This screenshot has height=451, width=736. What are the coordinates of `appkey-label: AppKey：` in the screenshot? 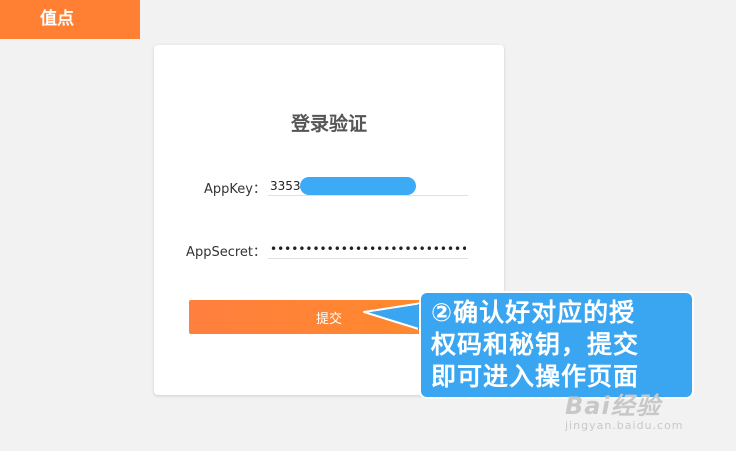 It's located at (235, 189).